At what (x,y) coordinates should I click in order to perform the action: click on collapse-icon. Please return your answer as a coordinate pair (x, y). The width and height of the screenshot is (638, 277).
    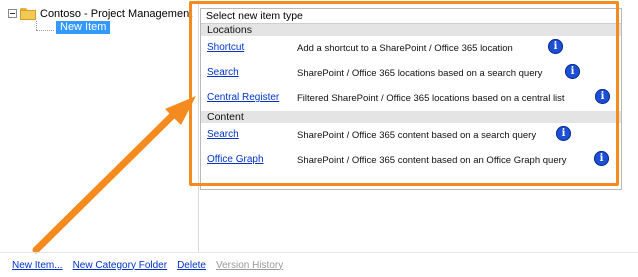
    Looking at the image, I should click on (12, 13).